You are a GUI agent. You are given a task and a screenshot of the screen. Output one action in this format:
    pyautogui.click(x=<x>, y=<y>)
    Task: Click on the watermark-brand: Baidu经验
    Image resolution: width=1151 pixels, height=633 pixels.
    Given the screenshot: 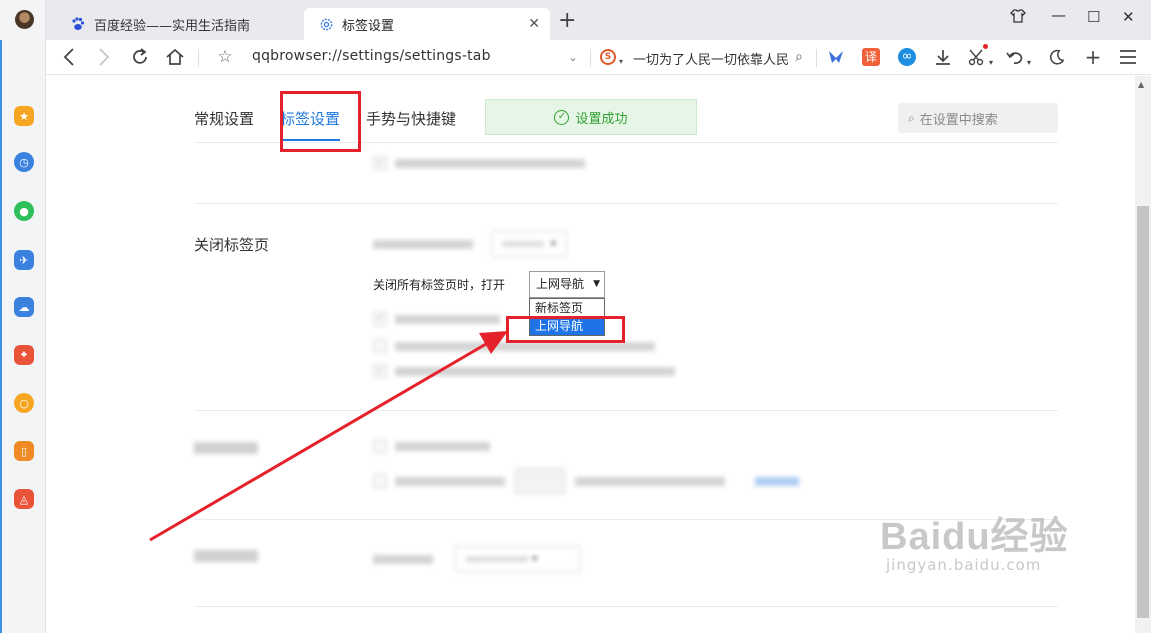 What is the action you would take?
    pyautogui.click(x=974, y=537)
    